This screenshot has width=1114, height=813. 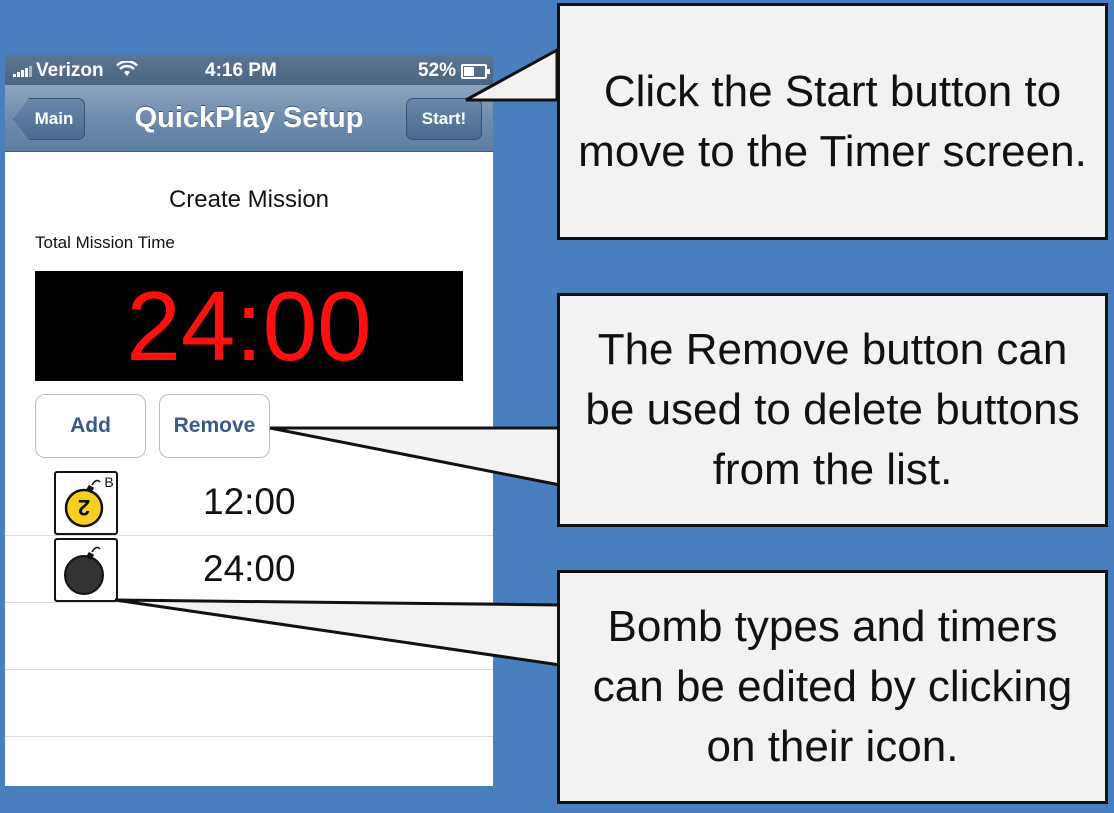 What do you see at coordinates (241, 70) in the screenshot?
I see `status-time: 4:16 PM` at bounding box center [241, 70].